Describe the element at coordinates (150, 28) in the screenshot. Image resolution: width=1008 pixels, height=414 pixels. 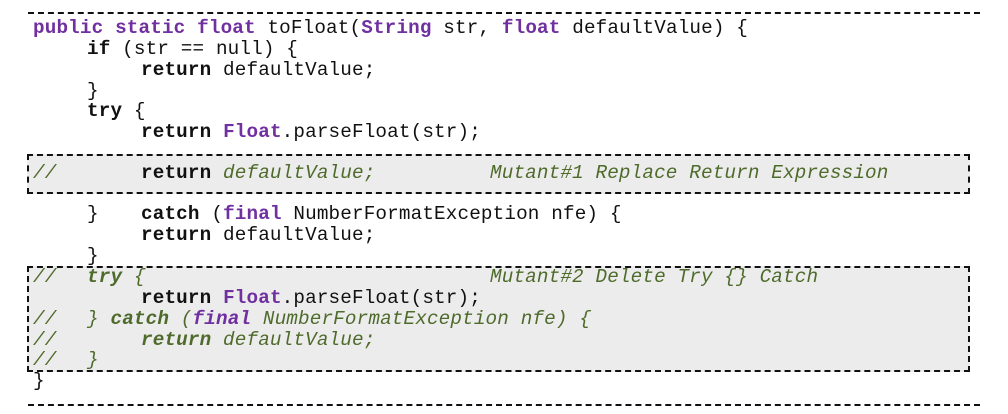
I see `keyword-static: static` at that location.